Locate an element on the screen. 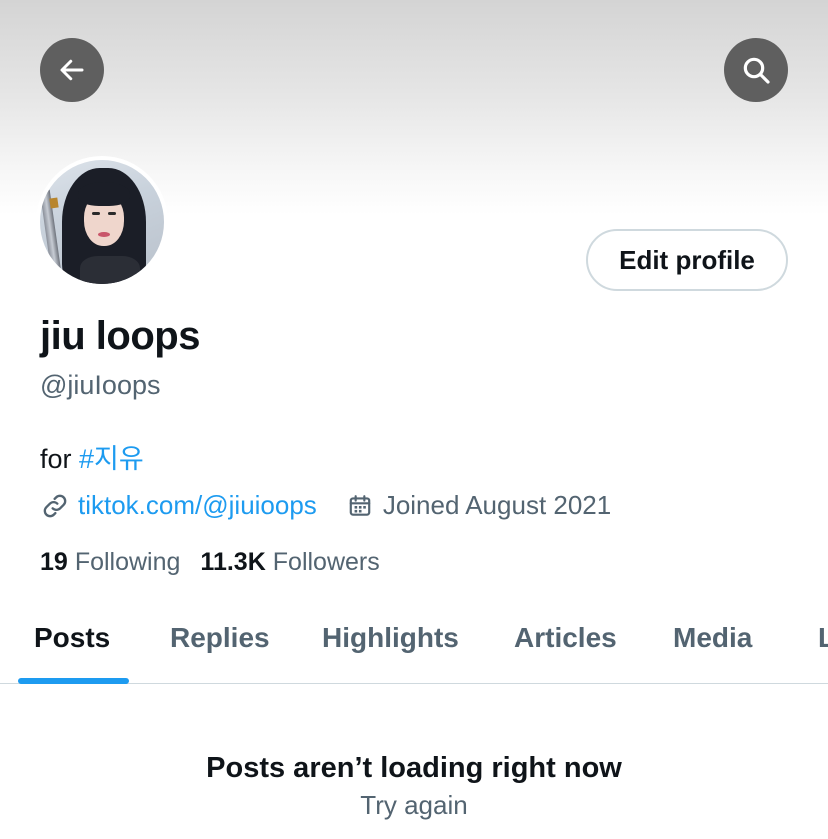  avatar-image is located at coordinates (102, 222).